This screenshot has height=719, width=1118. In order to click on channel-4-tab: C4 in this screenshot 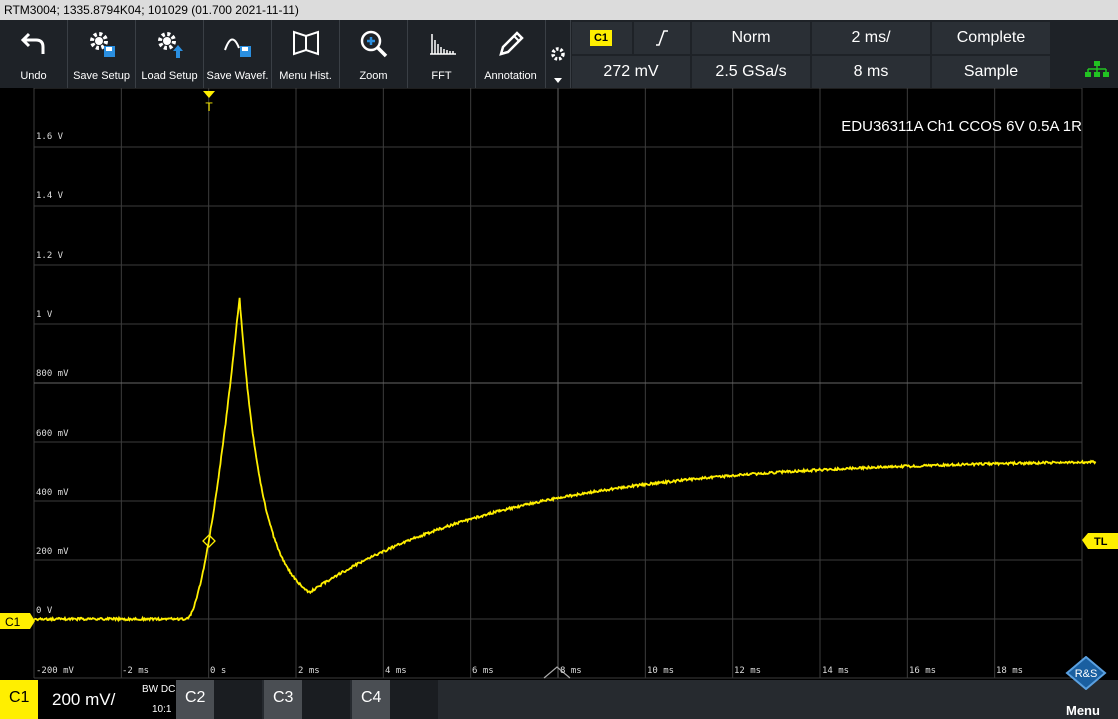, I will do `click(371, 699)`.